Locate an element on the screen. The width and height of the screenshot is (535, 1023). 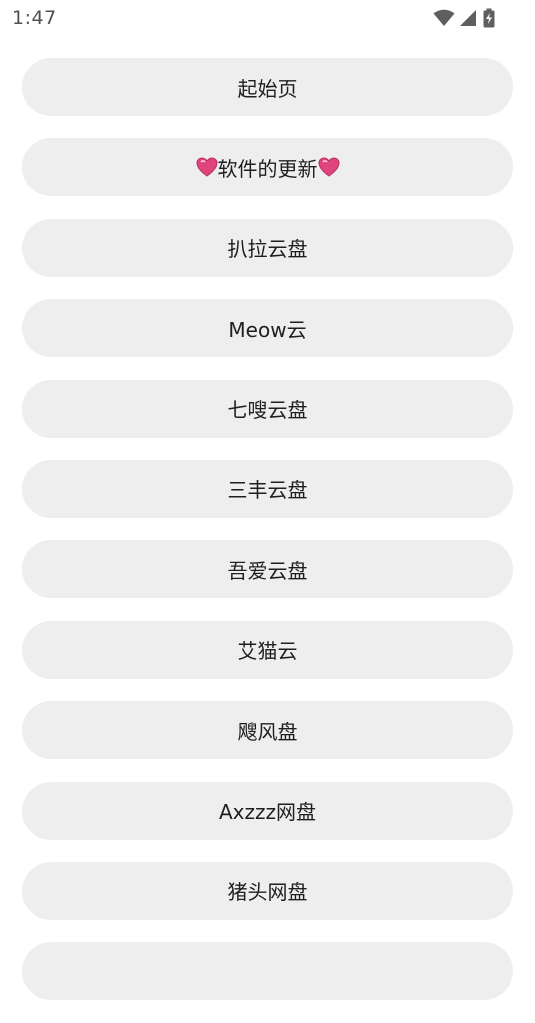
list-item-zhutou-disk: 猪头网盘 is located at coordinates (267, 890).